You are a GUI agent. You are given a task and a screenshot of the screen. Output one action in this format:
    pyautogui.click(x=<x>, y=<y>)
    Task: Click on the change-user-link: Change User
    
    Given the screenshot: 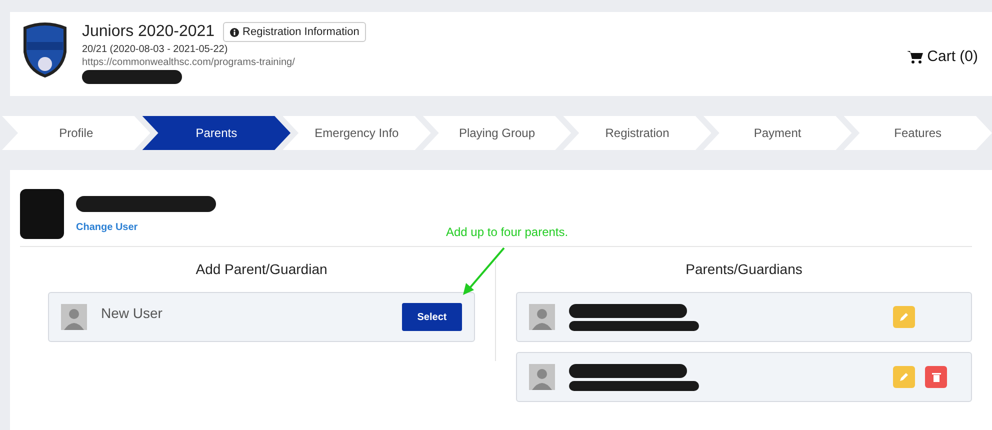 What is the action you would take?
    pyautogui.click(x=146, y=227)
    